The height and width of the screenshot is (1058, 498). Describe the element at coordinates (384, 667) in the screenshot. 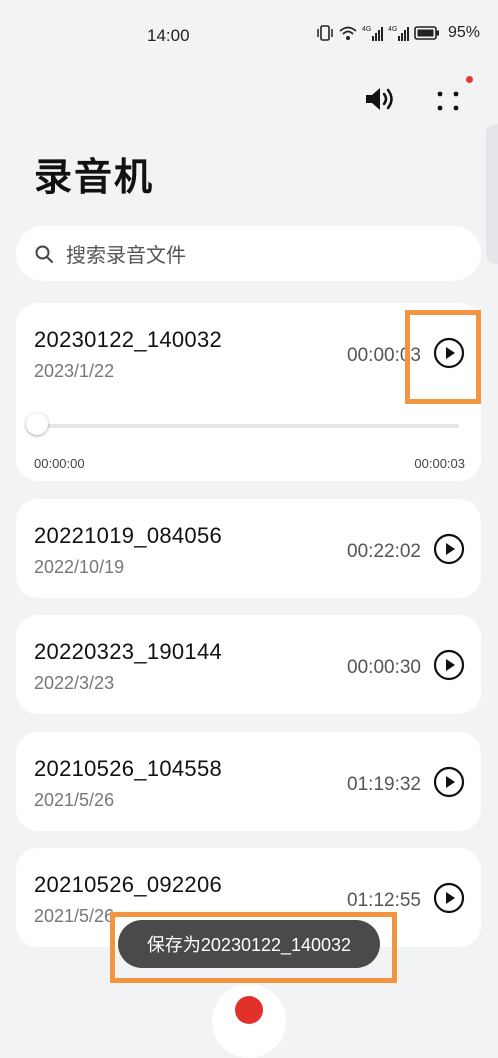

I see `recording-duration: 00:00:30` at that location.